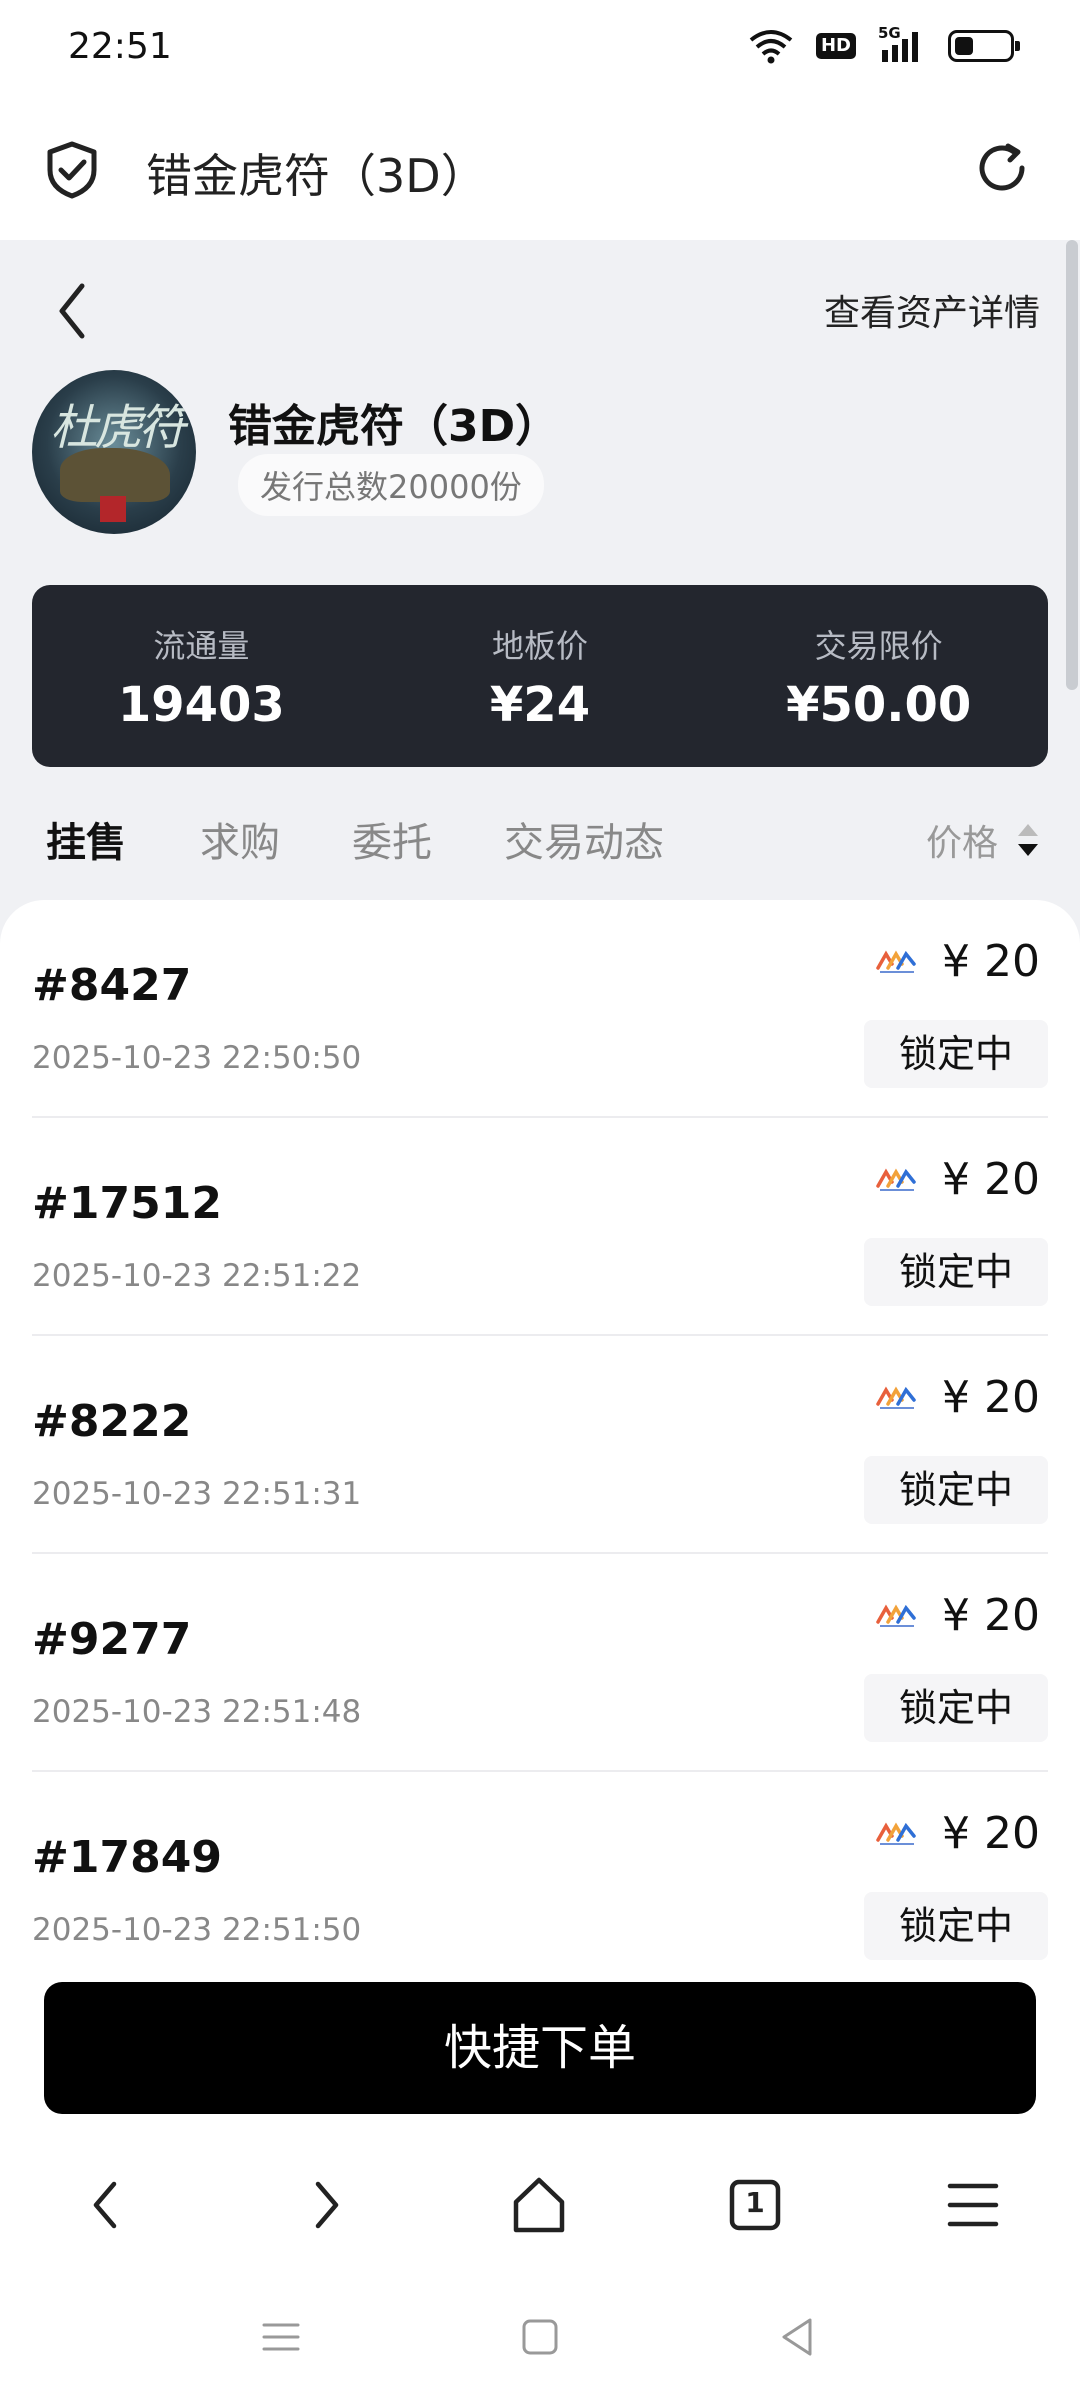 Image resolution: width=1080 pixels, height=2408 pixels. Describe the element at coordinates (540, 1663) in the screenshot. I see `listing-row: #9277 2025-10-23 22:51:48 ¥ 20 锁定中` at that location.